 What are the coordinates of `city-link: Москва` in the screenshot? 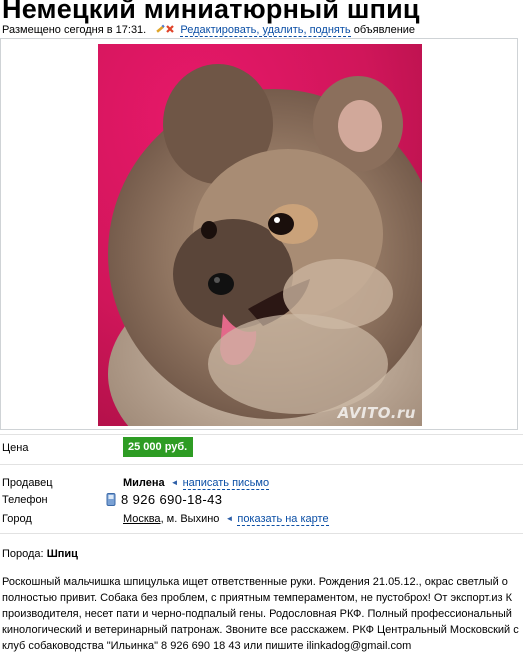 It's located at (142, 519).